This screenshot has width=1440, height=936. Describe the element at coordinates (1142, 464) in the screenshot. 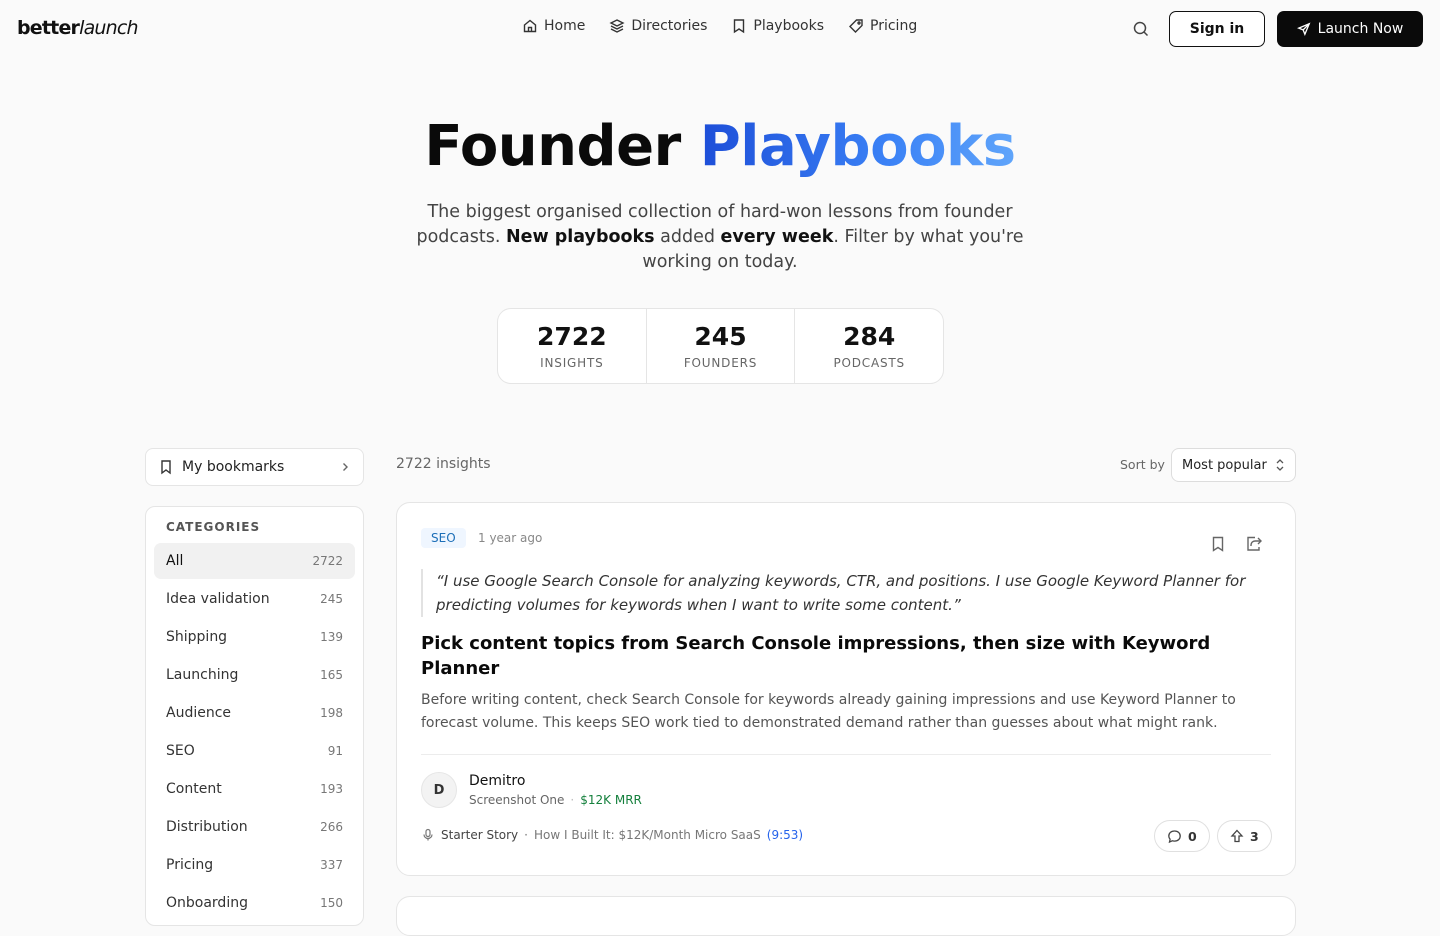

I see `sort-label: Sort by` at that location.